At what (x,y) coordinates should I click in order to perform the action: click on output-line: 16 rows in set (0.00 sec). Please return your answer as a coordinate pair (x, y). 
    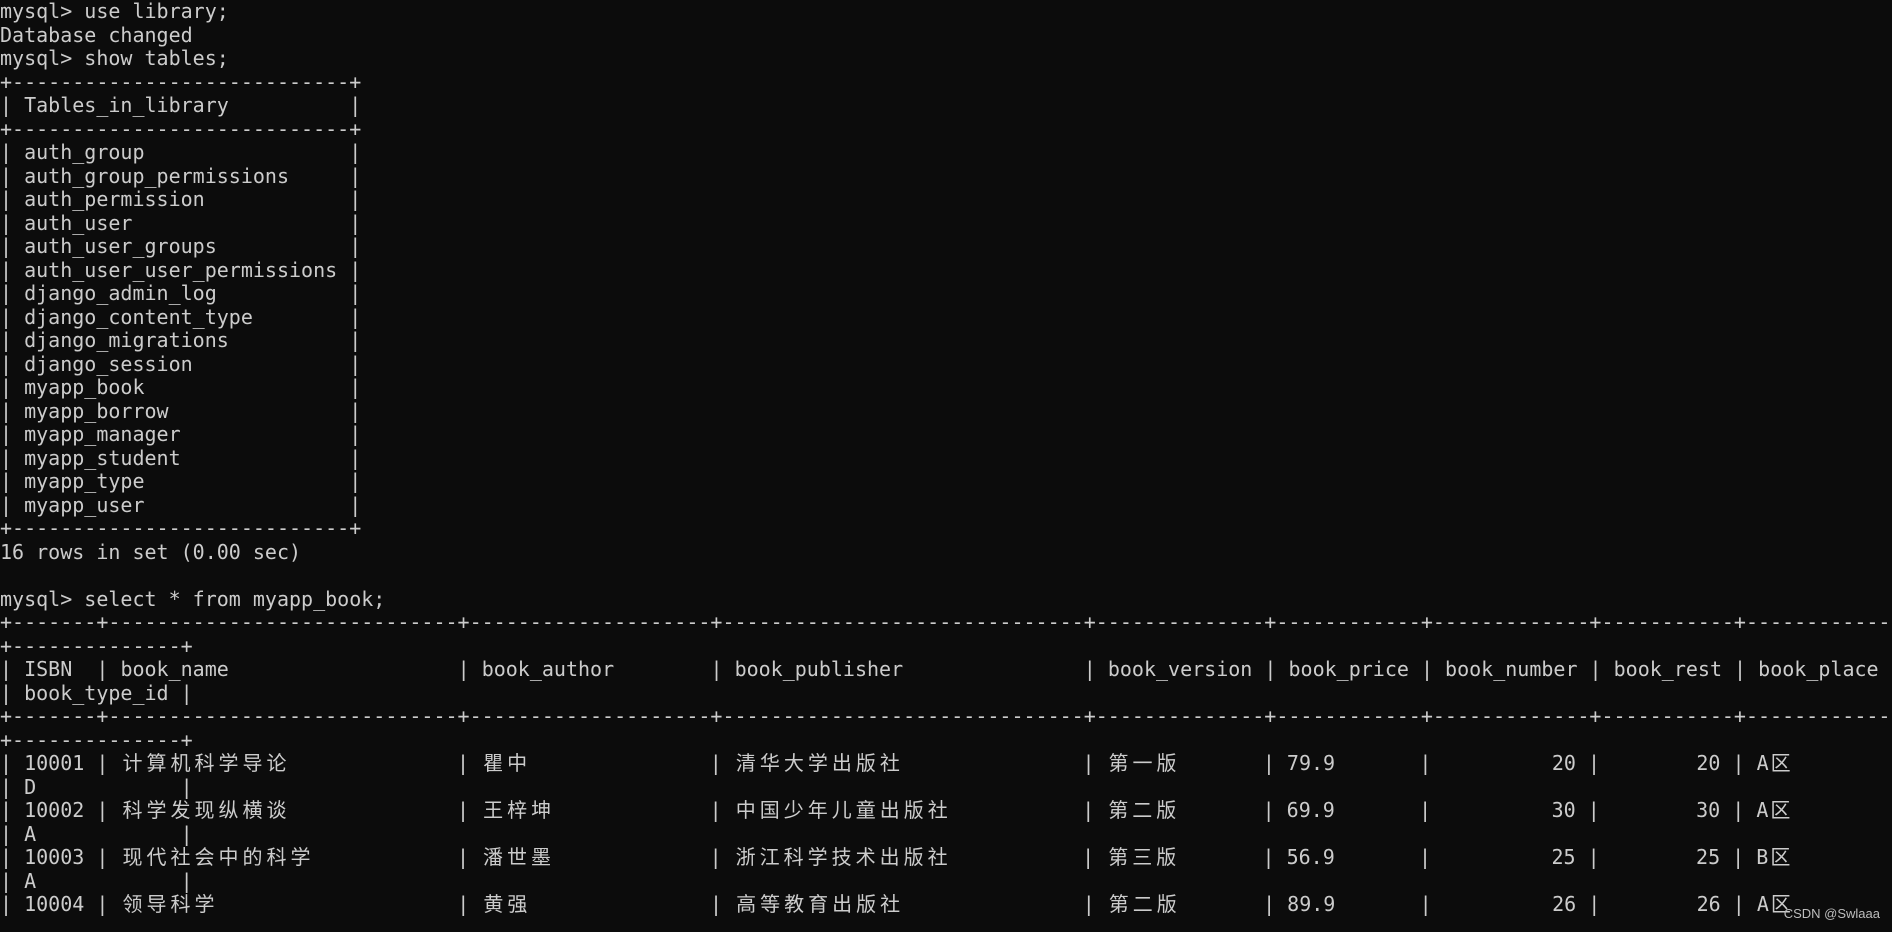
    Looking at the image, I should click on (946, 552).